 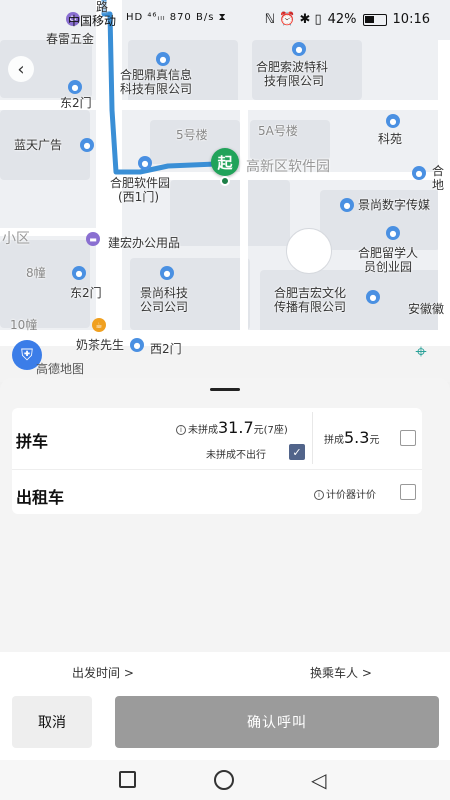 I want to click on map-poi-label: 景尚科技, so click(x=164, y=293).